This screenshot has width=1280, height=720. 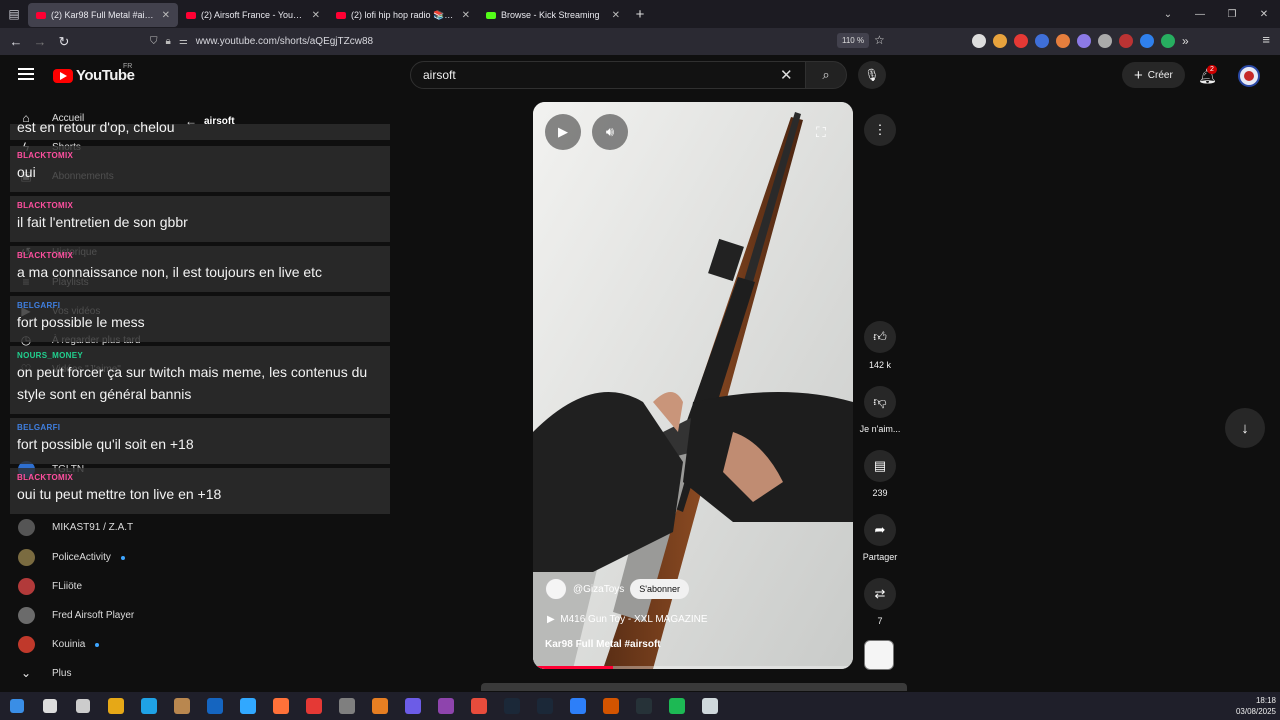 I want to click on lock-icon: 🔒︎, so click(x=168, y=41).